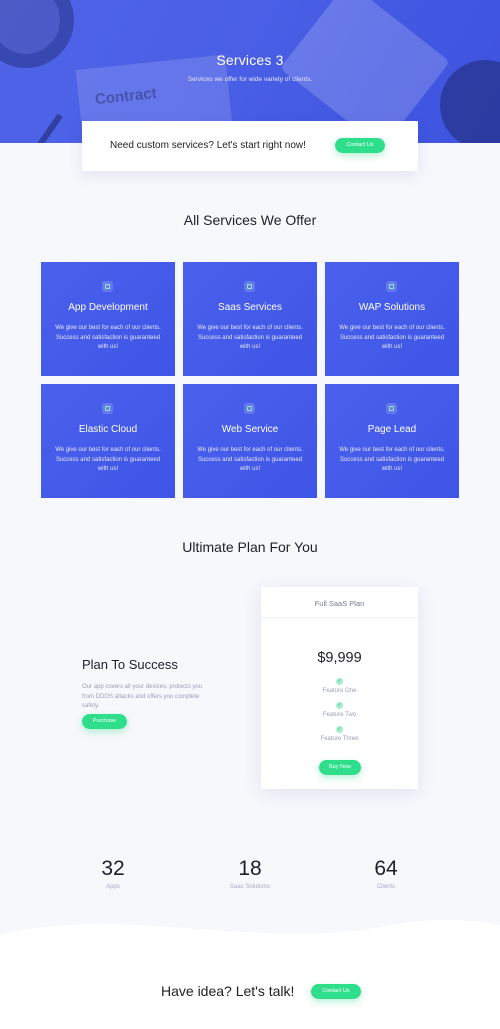 The height and width of the screenshot is (1029, 500). What do you see at coordinates (130, 664) in the screenshot?
I see `plan-heading: Plan To Success` at bounding box center [130, 664].